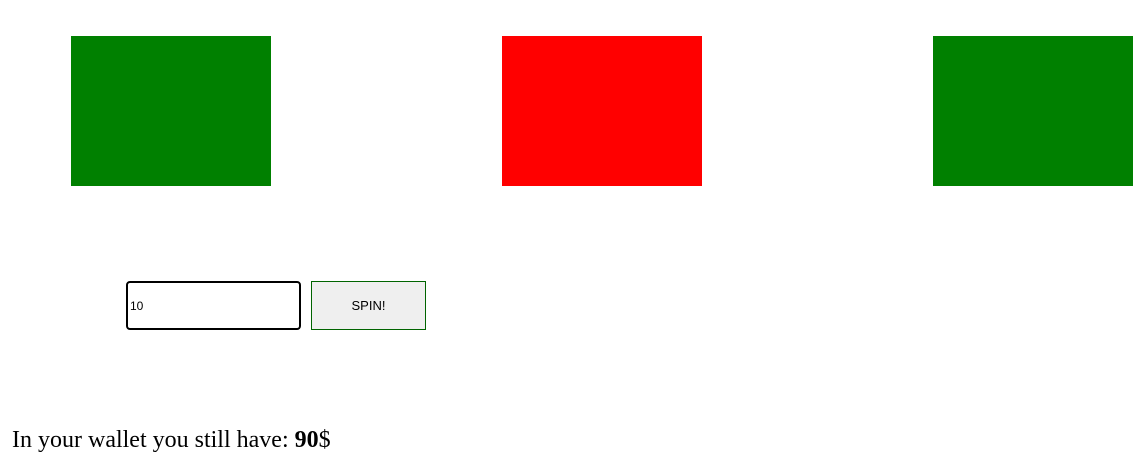 The height and width of the screenshot is (463, 1147). Describe the element at coordinates (171, 111) in the screenshot. I see `slot-reel-left` at that location.